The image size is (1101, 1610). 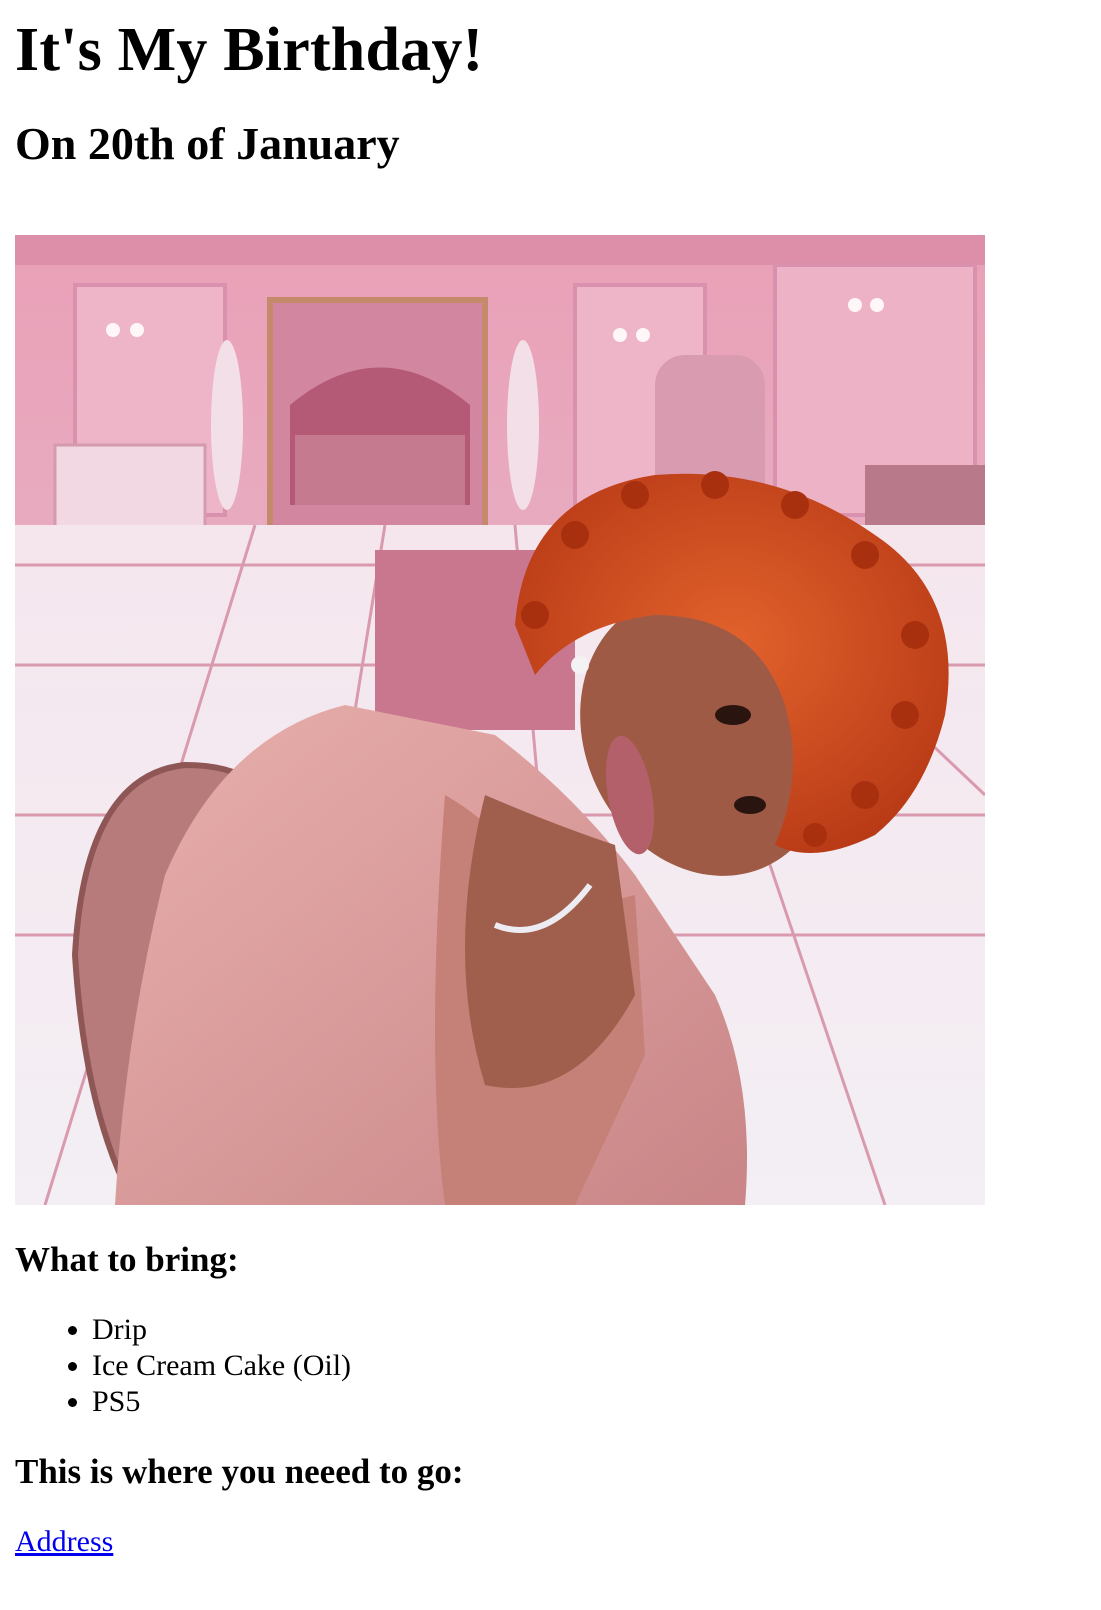 I want to click on list-item: Drip, so click(x=583, y=1330).